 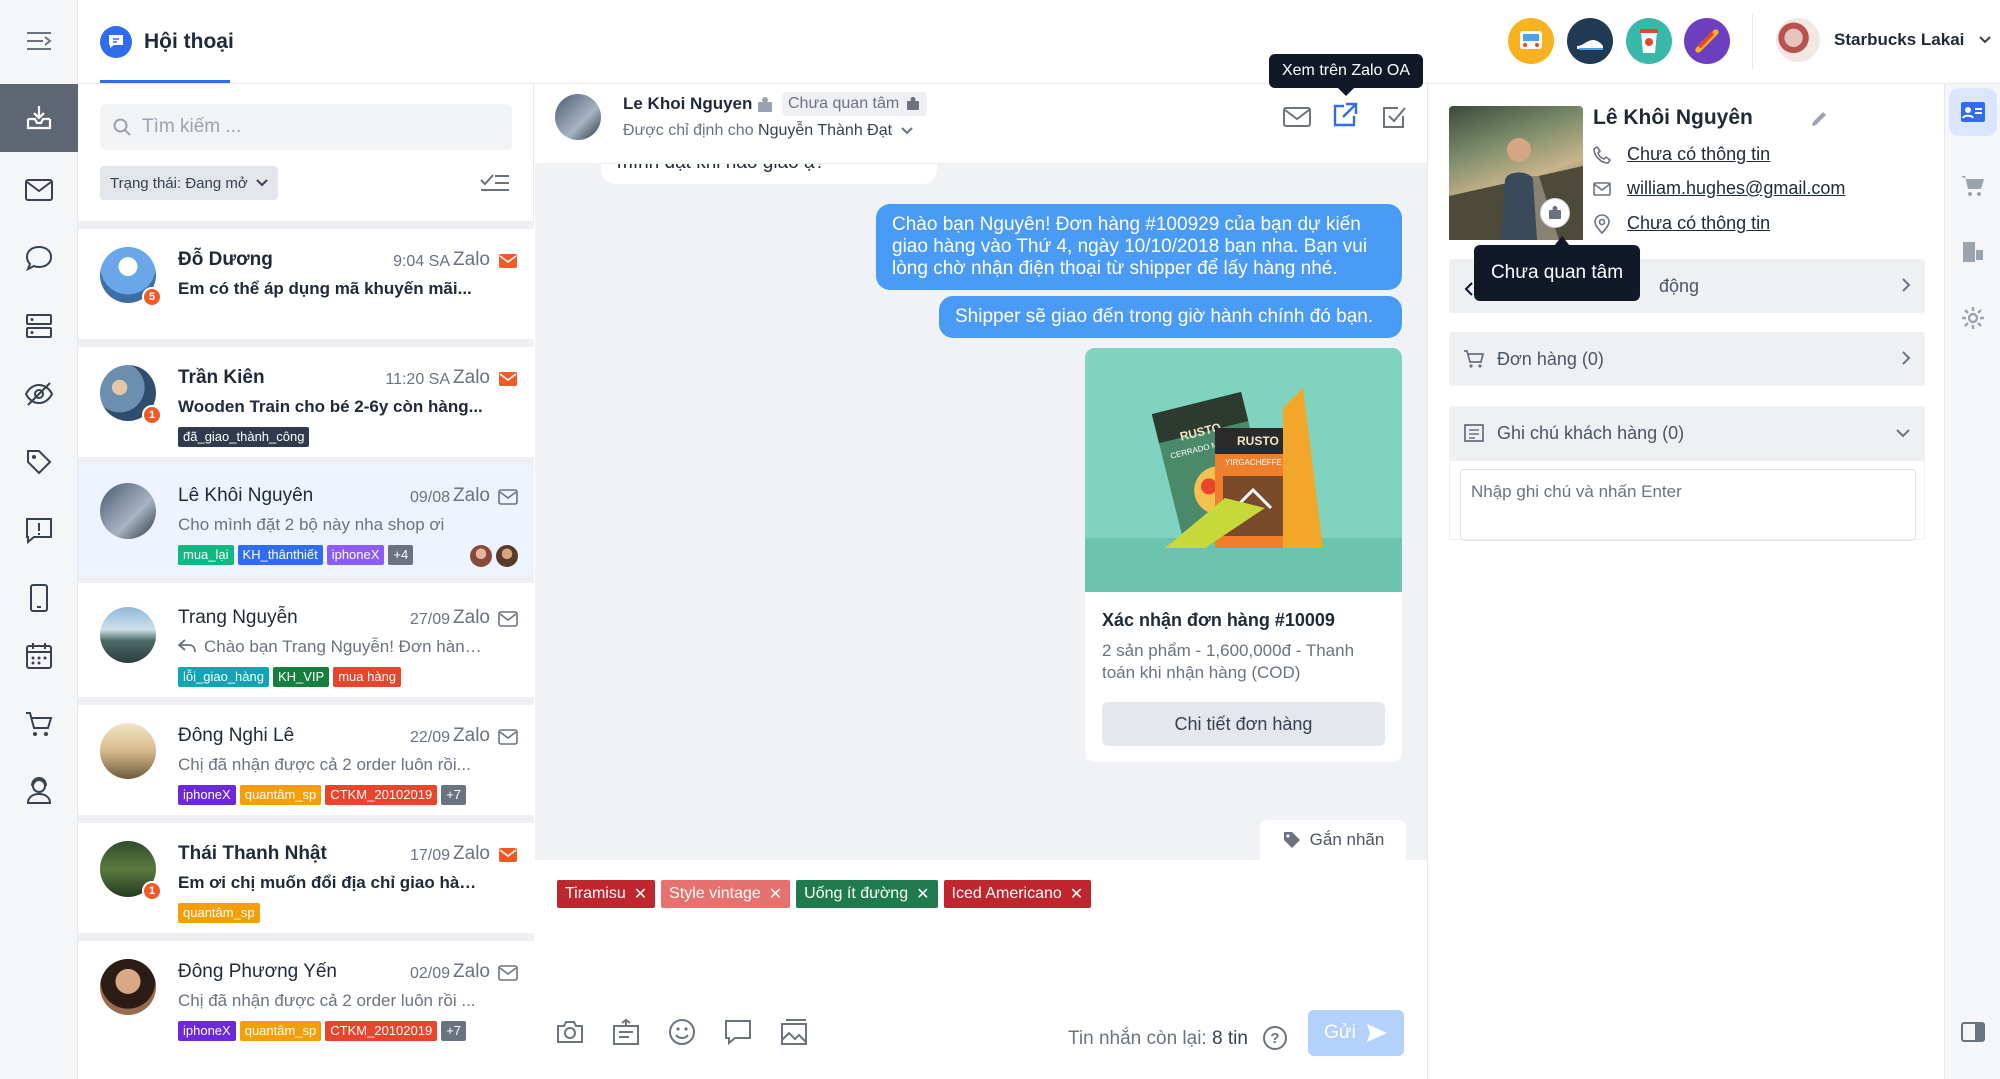 I want to click on cart-icon, so click(x=1973, y=186).